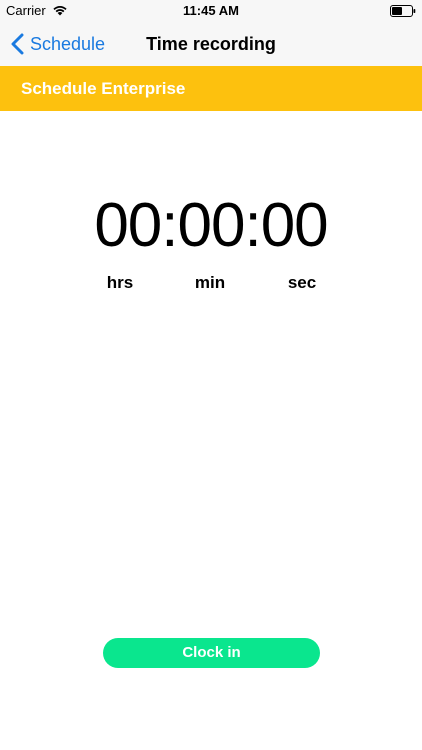 The height and width of the screenshot is (750, 422). I want to click on page-title: Time recording, so click(211, 44).